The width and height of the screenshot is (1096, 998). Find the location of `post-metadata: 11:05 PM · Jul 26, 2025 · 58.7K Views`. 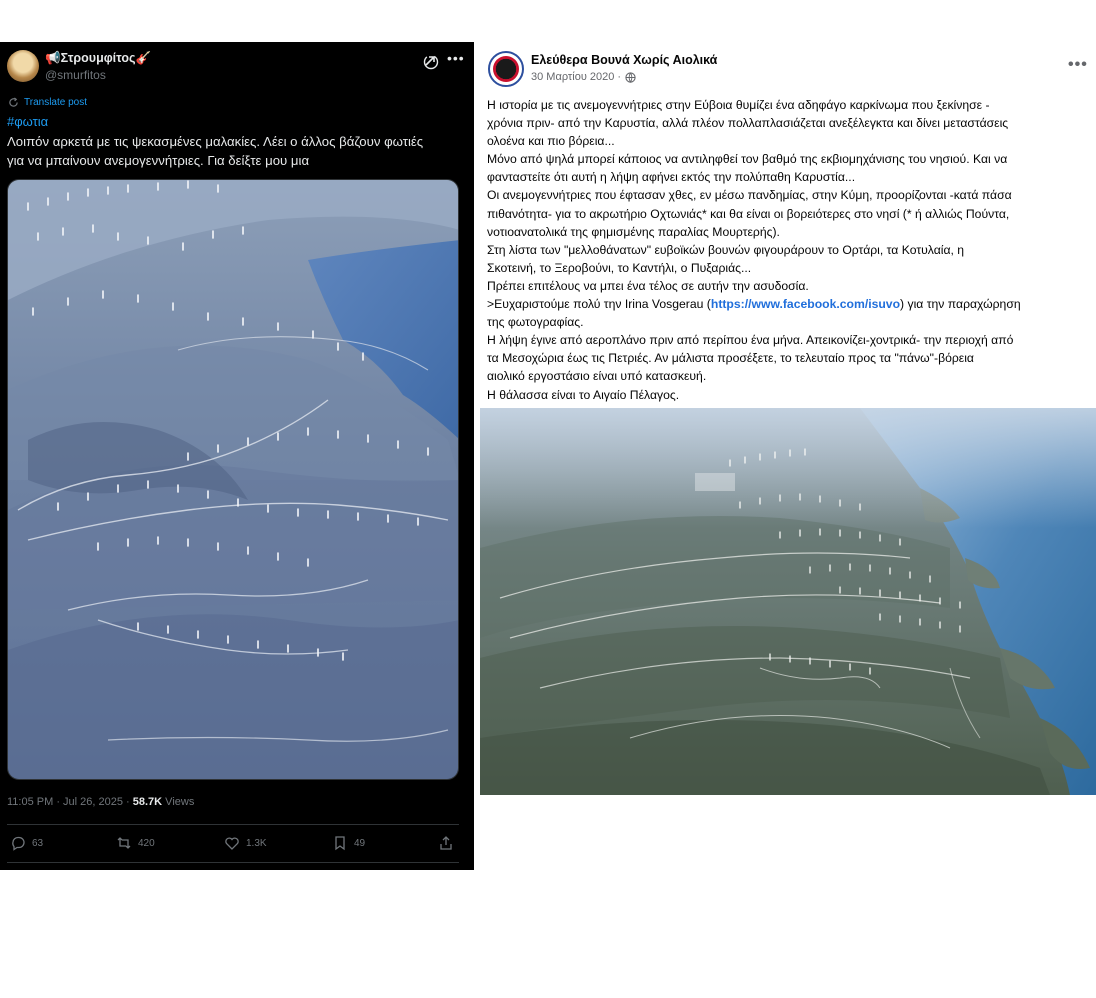

post-metadata: 11:05 PM · Jul 26, 2025 · 58.7K Views is located at coordinates (100, 802).